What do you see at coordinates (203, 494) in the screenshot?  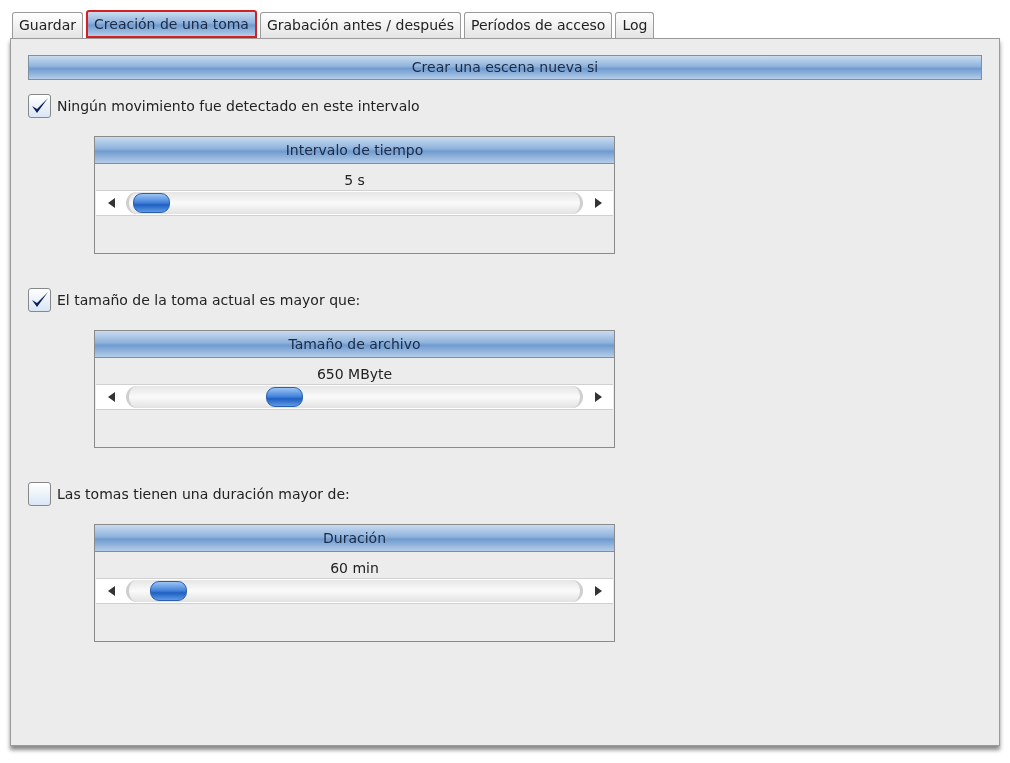 I see `checkbox-label: Las tomas tienen una duración mayor de:` at bounding box center [203, 494].